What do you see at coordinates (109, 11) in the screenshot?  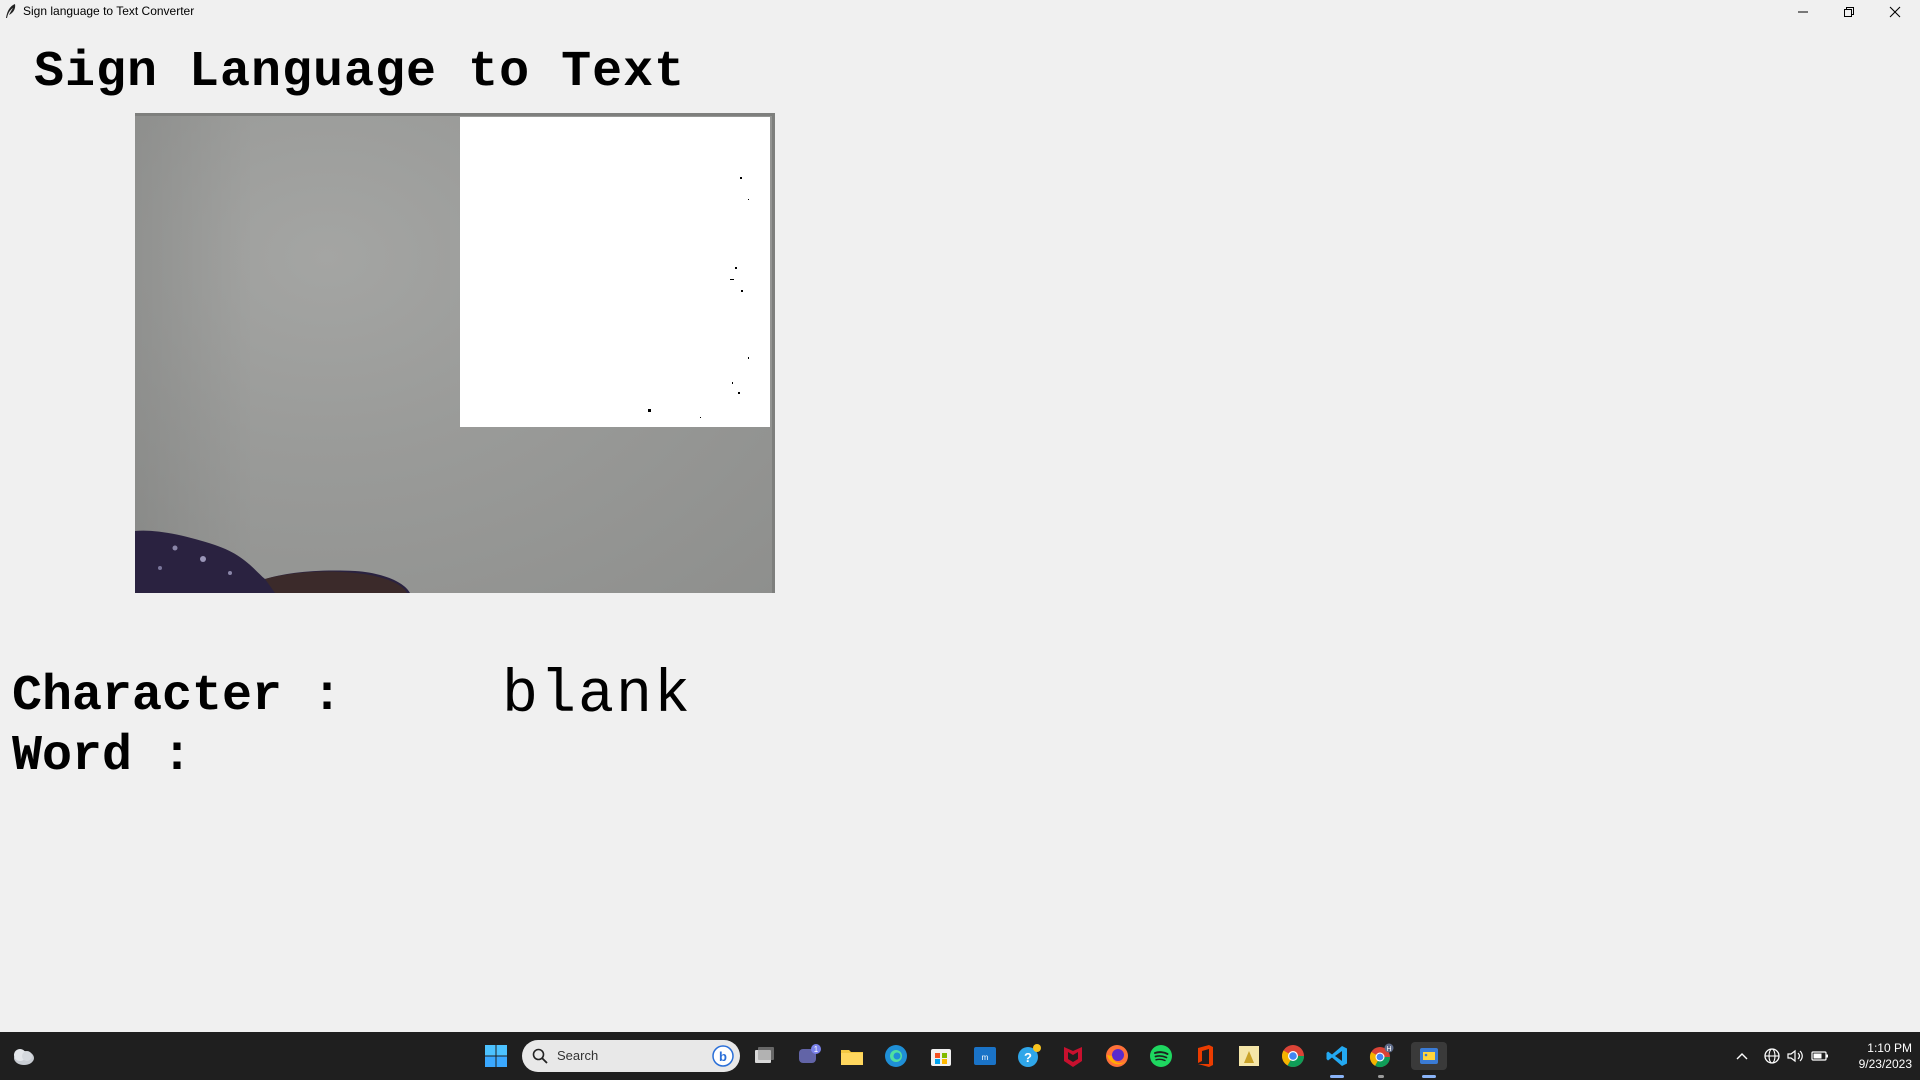 I see `window-title: Sign language to Text Converter` at bounding box center [109, 11].